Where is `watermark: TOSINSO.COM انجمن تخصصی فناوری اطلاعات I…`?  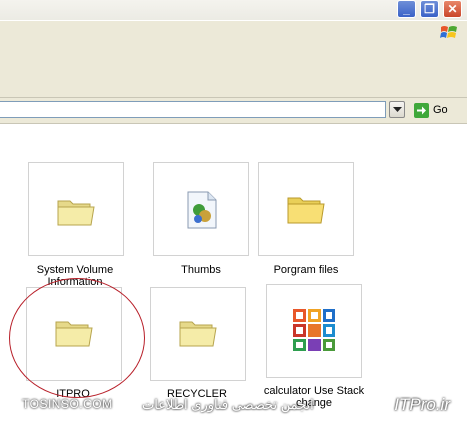 watermark: TOSINSO.COM انجمن تخصصی فناوری اطلاعات I… is located at coordinates (242, 405).